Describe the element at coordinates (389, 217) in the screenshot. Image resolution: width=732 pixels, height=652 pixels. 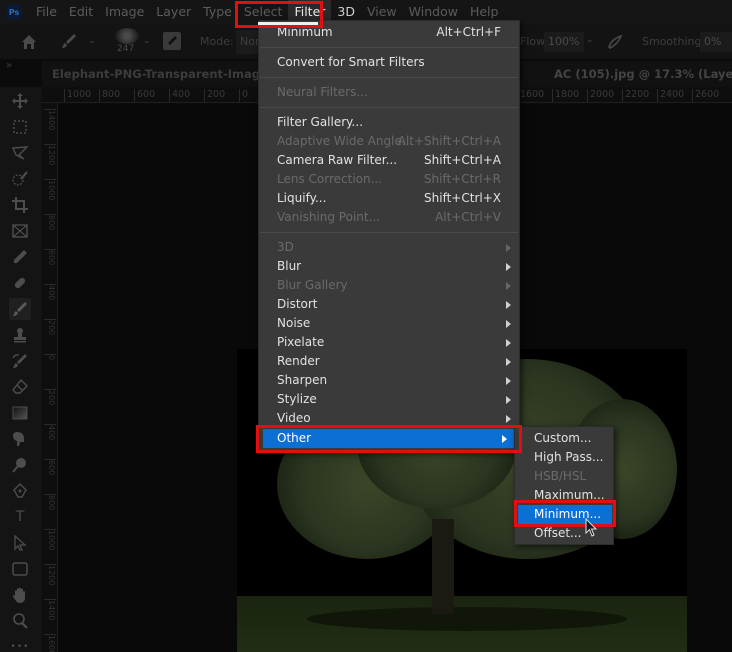
I see `menu-item-vanishing-point: Vanishing Point... Alt+Ctrl+V` at that location.